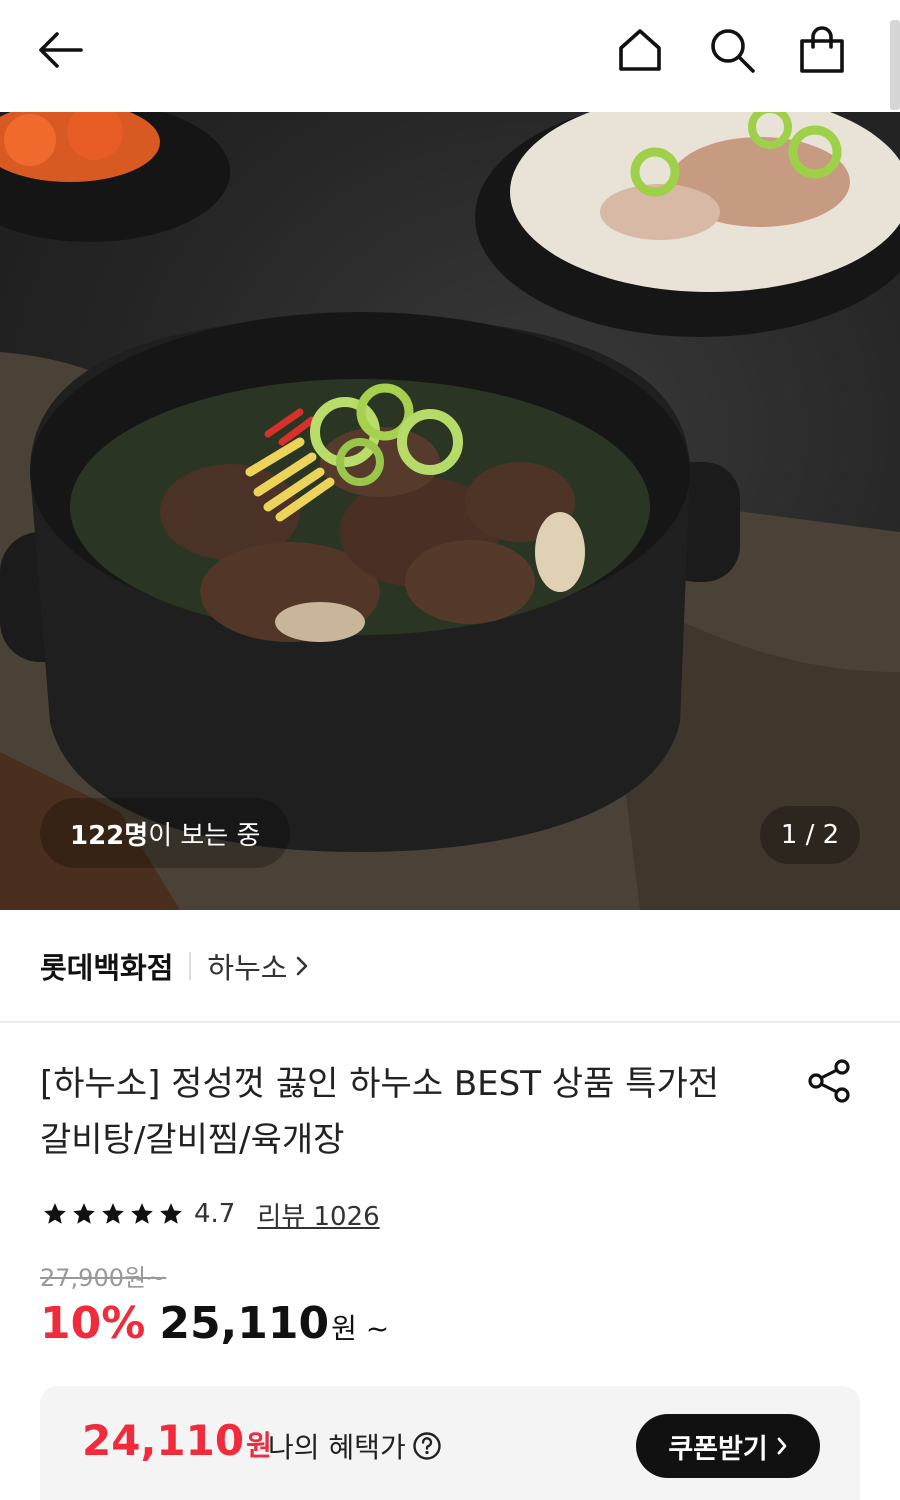  Describe the element at coordinates (810, 835) in the screenshot. I see `image-page-counter: 1 / 2` at that location.